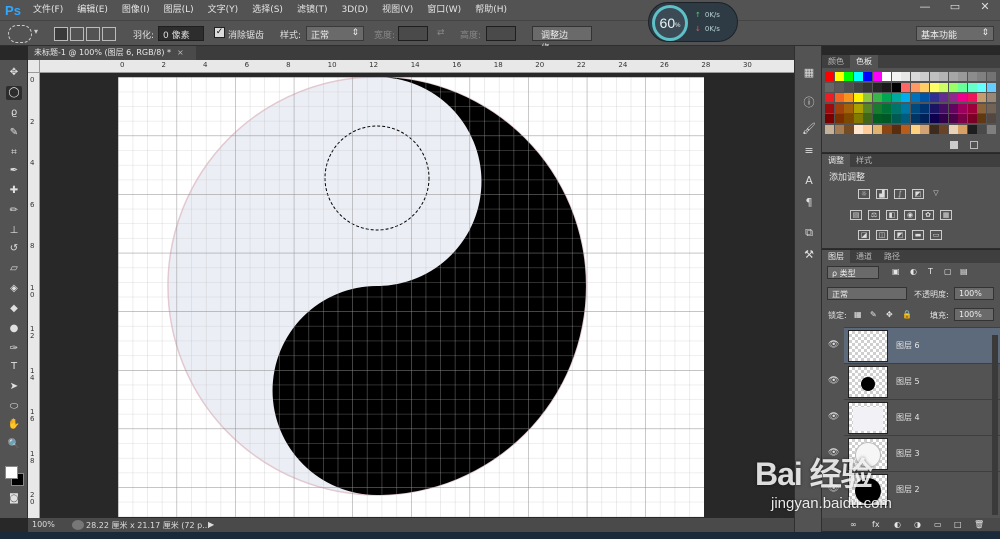  Describe the element at coordinates (14, 425) in the screenshot. I see `hand-tool-icon: ✋` at that location.